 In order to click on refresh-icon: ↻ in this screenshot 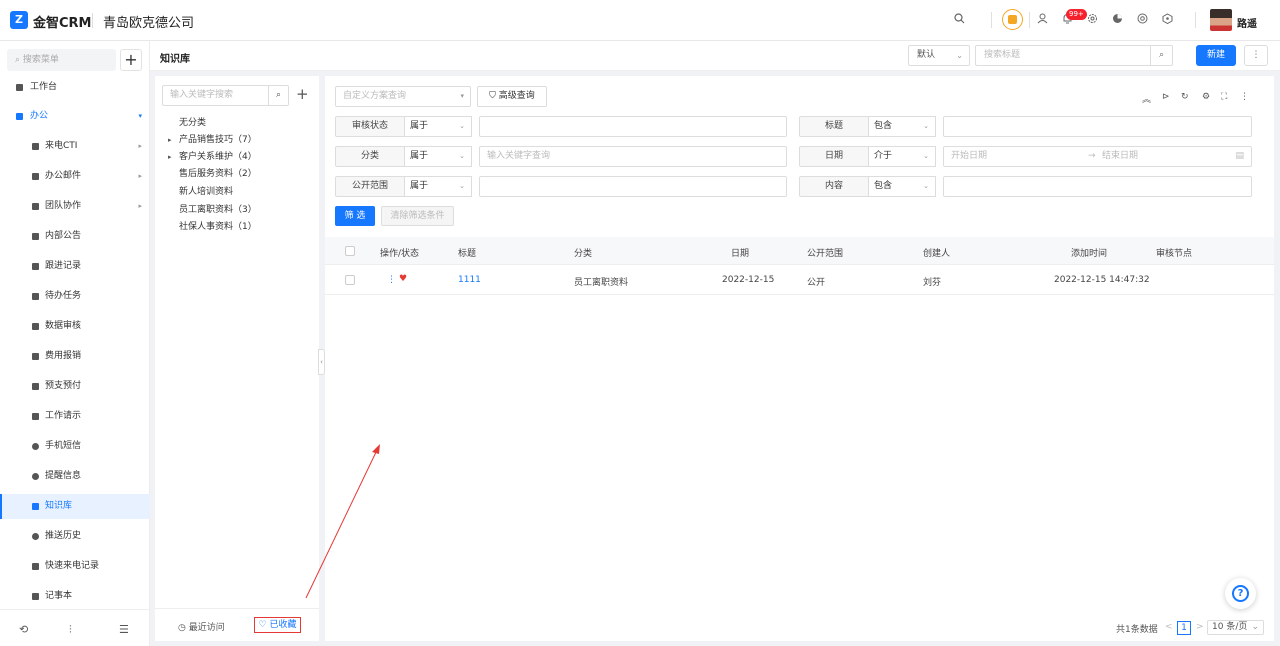, I will do `click(1185, 97)`.